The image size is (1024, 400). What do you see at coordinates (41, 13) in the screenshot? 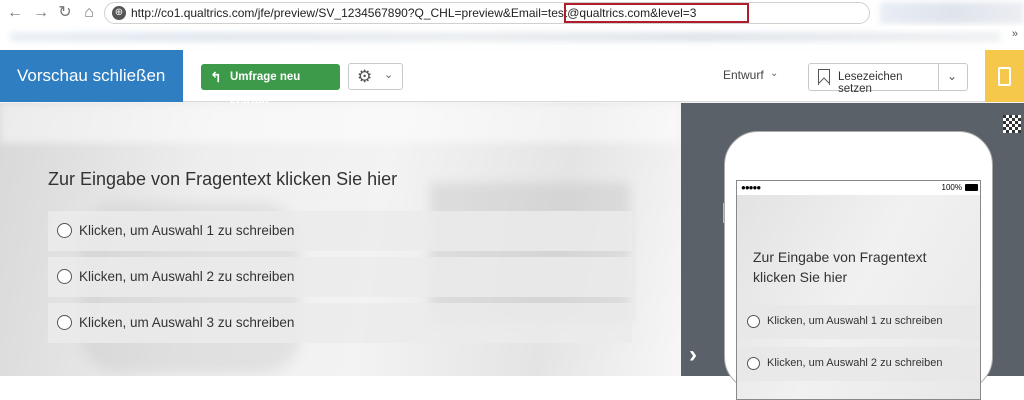
I see `forward-icon: →` at bounding box center [41, 13].